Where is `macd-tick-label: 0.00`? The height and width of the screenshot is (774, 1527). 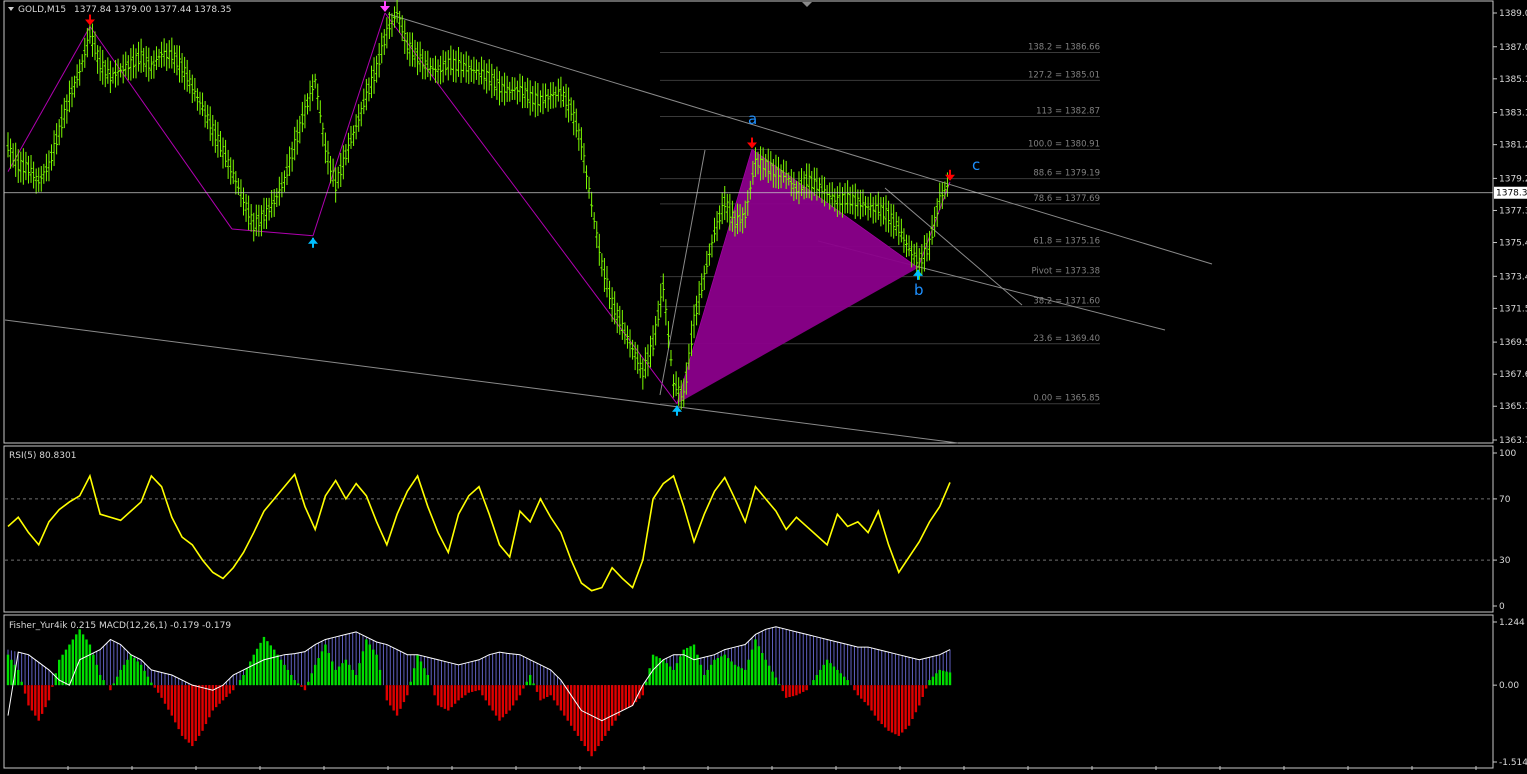
macd-tick-label: 0.00 is located at coordinates (1509, 686).